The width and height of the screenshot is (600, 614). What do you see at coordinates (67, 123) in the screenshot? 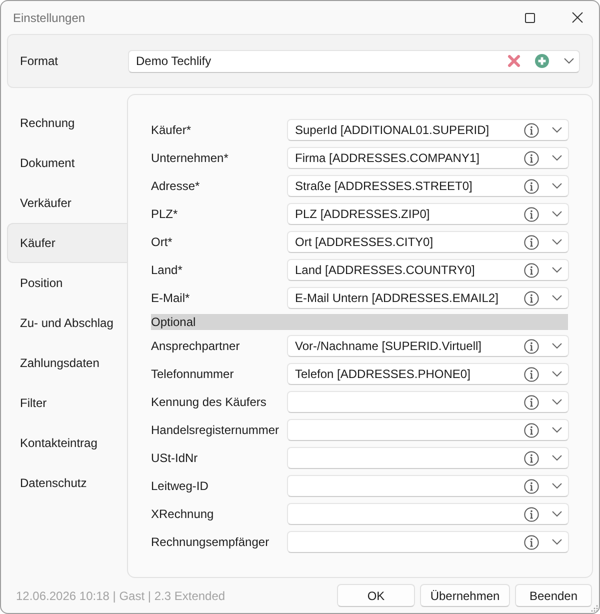
I see `nav-item: Rechnung` at bounding box center [67, 123].